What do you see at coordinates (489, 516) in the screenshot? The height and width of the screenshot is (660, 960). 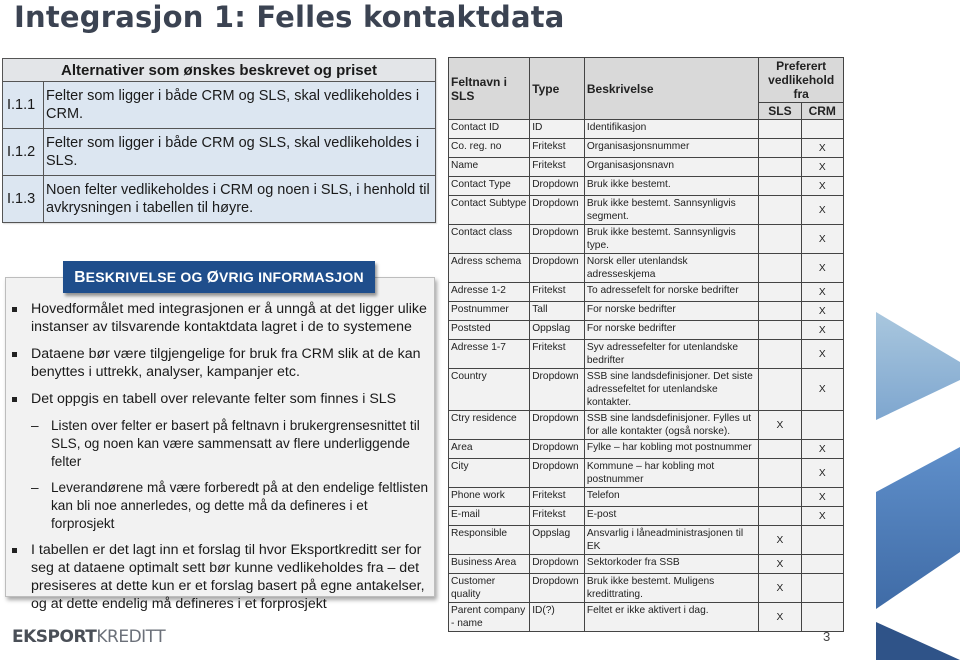 I see `field-name: E-mail` at bounding box center [489, 516].